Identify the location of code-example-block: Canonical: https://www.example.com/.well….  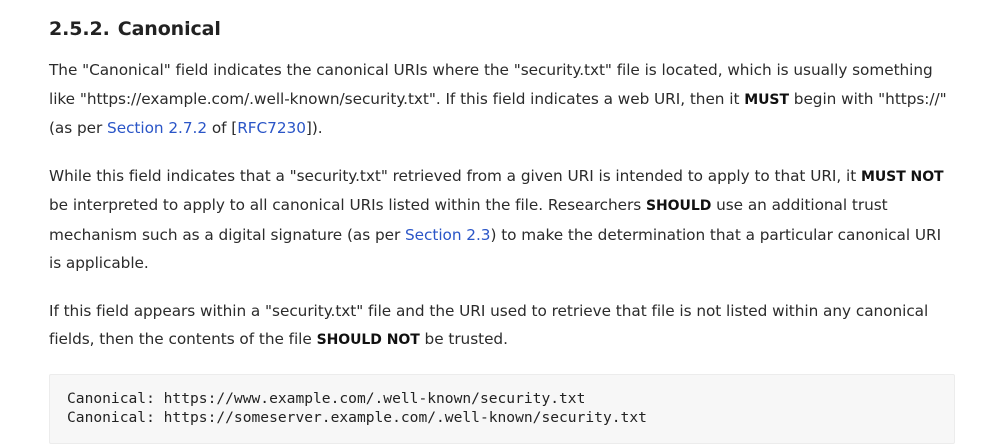
(502, 408).